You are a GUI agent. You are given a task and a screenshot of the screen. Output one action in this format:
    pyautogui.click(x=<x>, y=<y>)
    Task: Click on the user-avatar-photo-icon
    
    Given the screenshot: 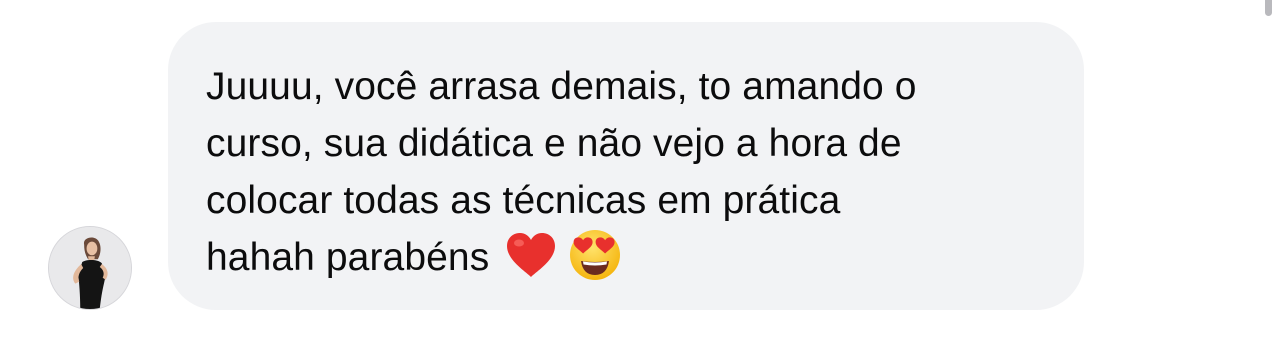 What is the action you would take?
    pyautogui.click(x=90, y=268)
    